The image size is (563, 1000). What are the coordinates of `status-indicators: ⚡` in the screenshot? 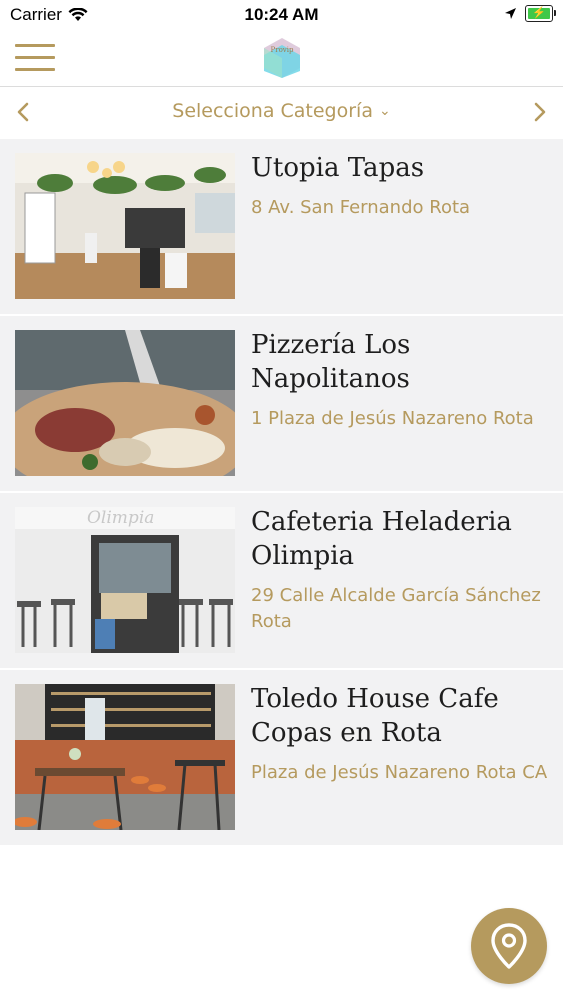 It's located at (530, 13).